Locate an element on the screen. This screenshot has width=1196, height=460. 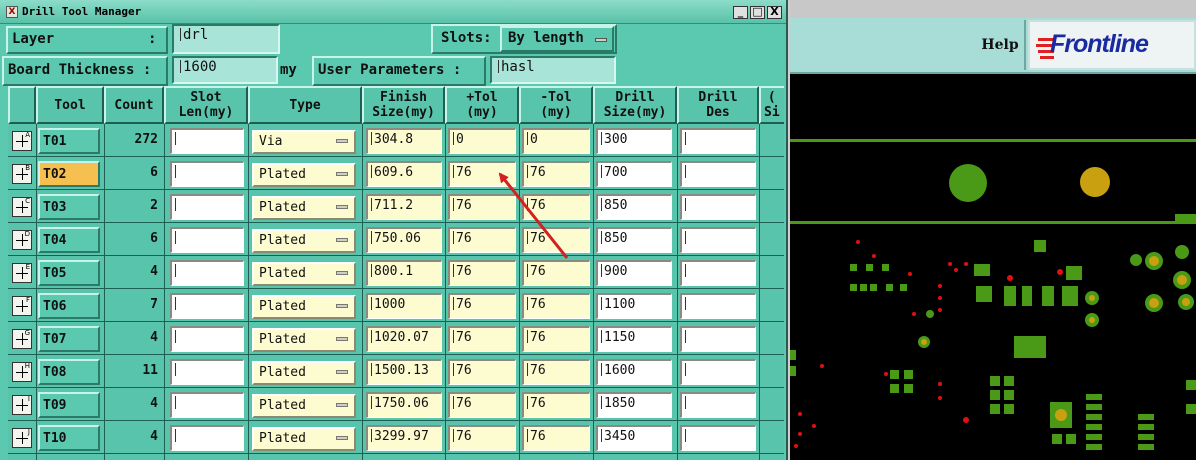
top-strip is located at coordinates (993, 9).